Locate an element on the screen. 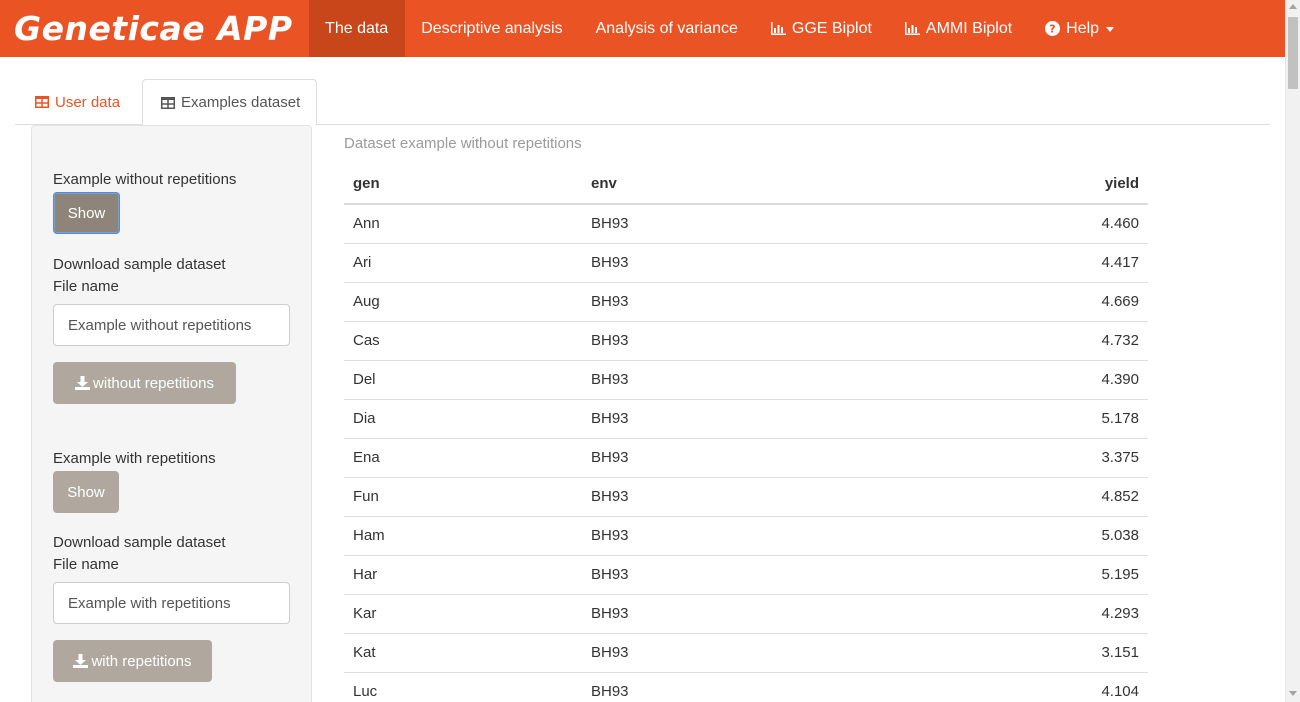 Image resolution: width=1300 pixels, height=702 pixels. cell-yield: 4.293 is located at coordinates (1015, 613).